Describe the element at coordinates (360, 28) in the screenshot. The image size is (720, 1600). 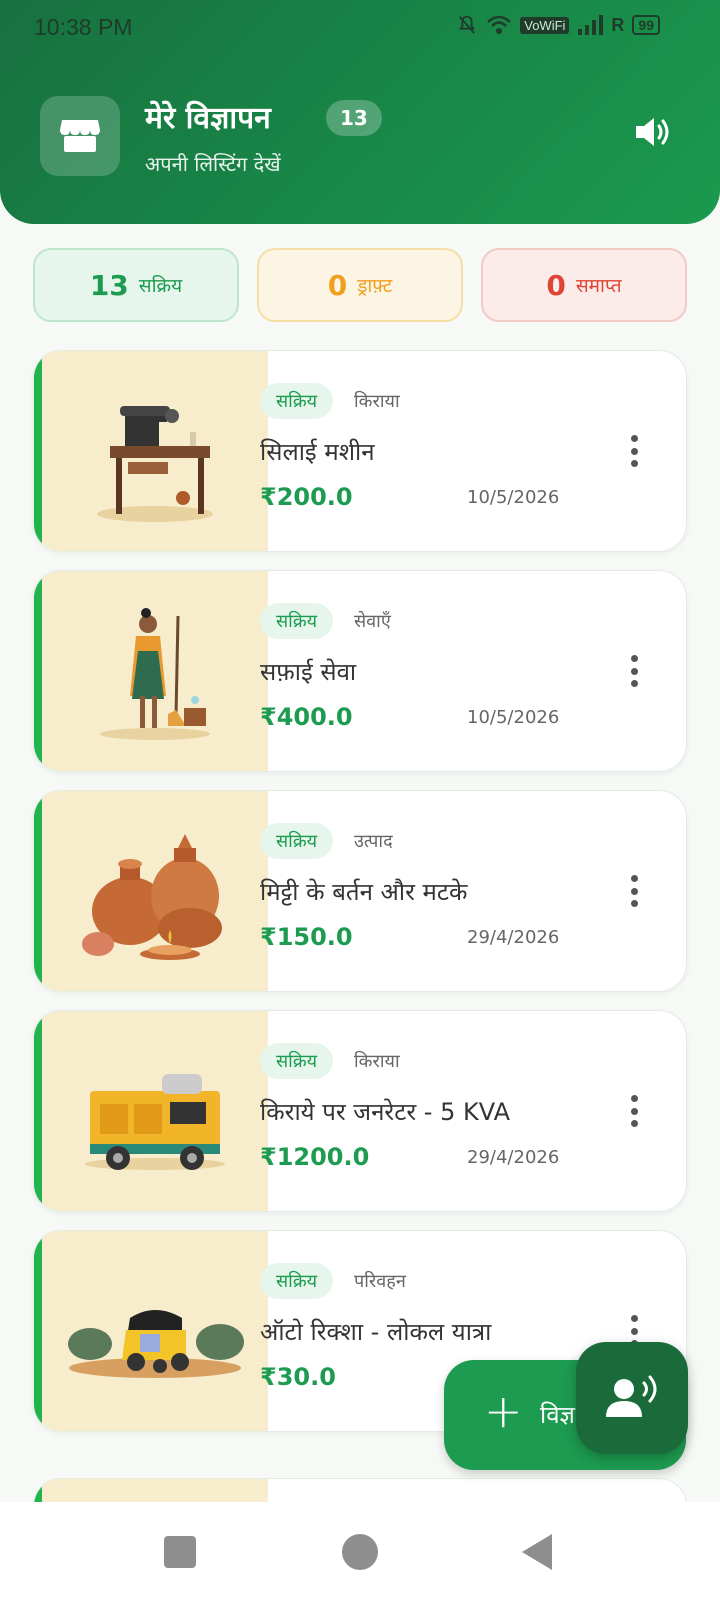
I see `status-bar: 10:38 PM VoWiFi R 99` at that location.